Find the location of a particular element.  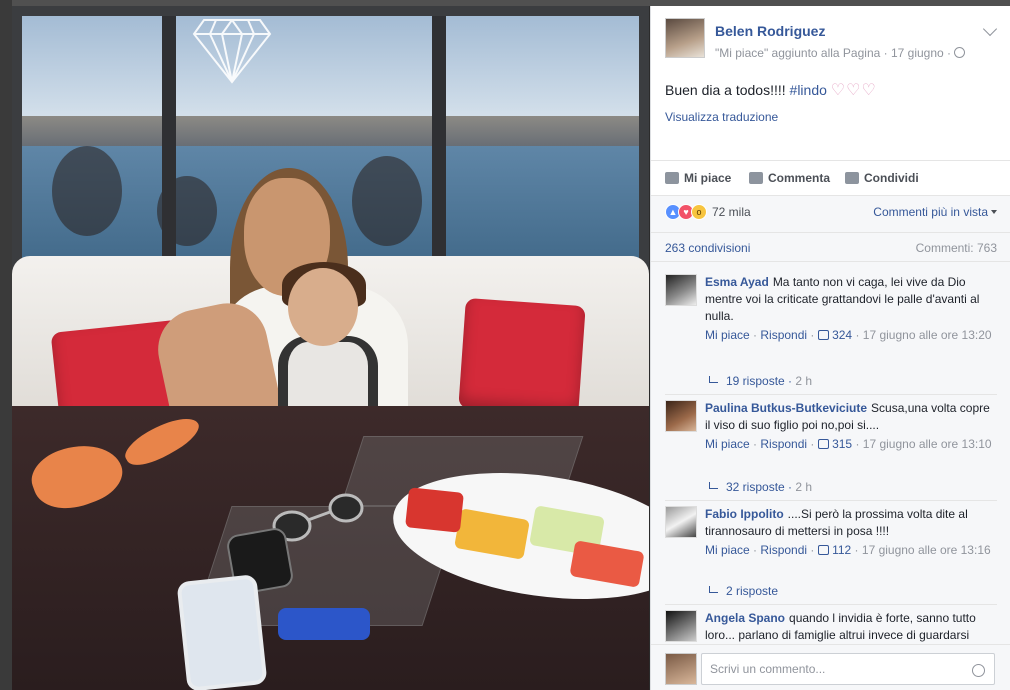

strawberries is located at coordinates (434, 510).